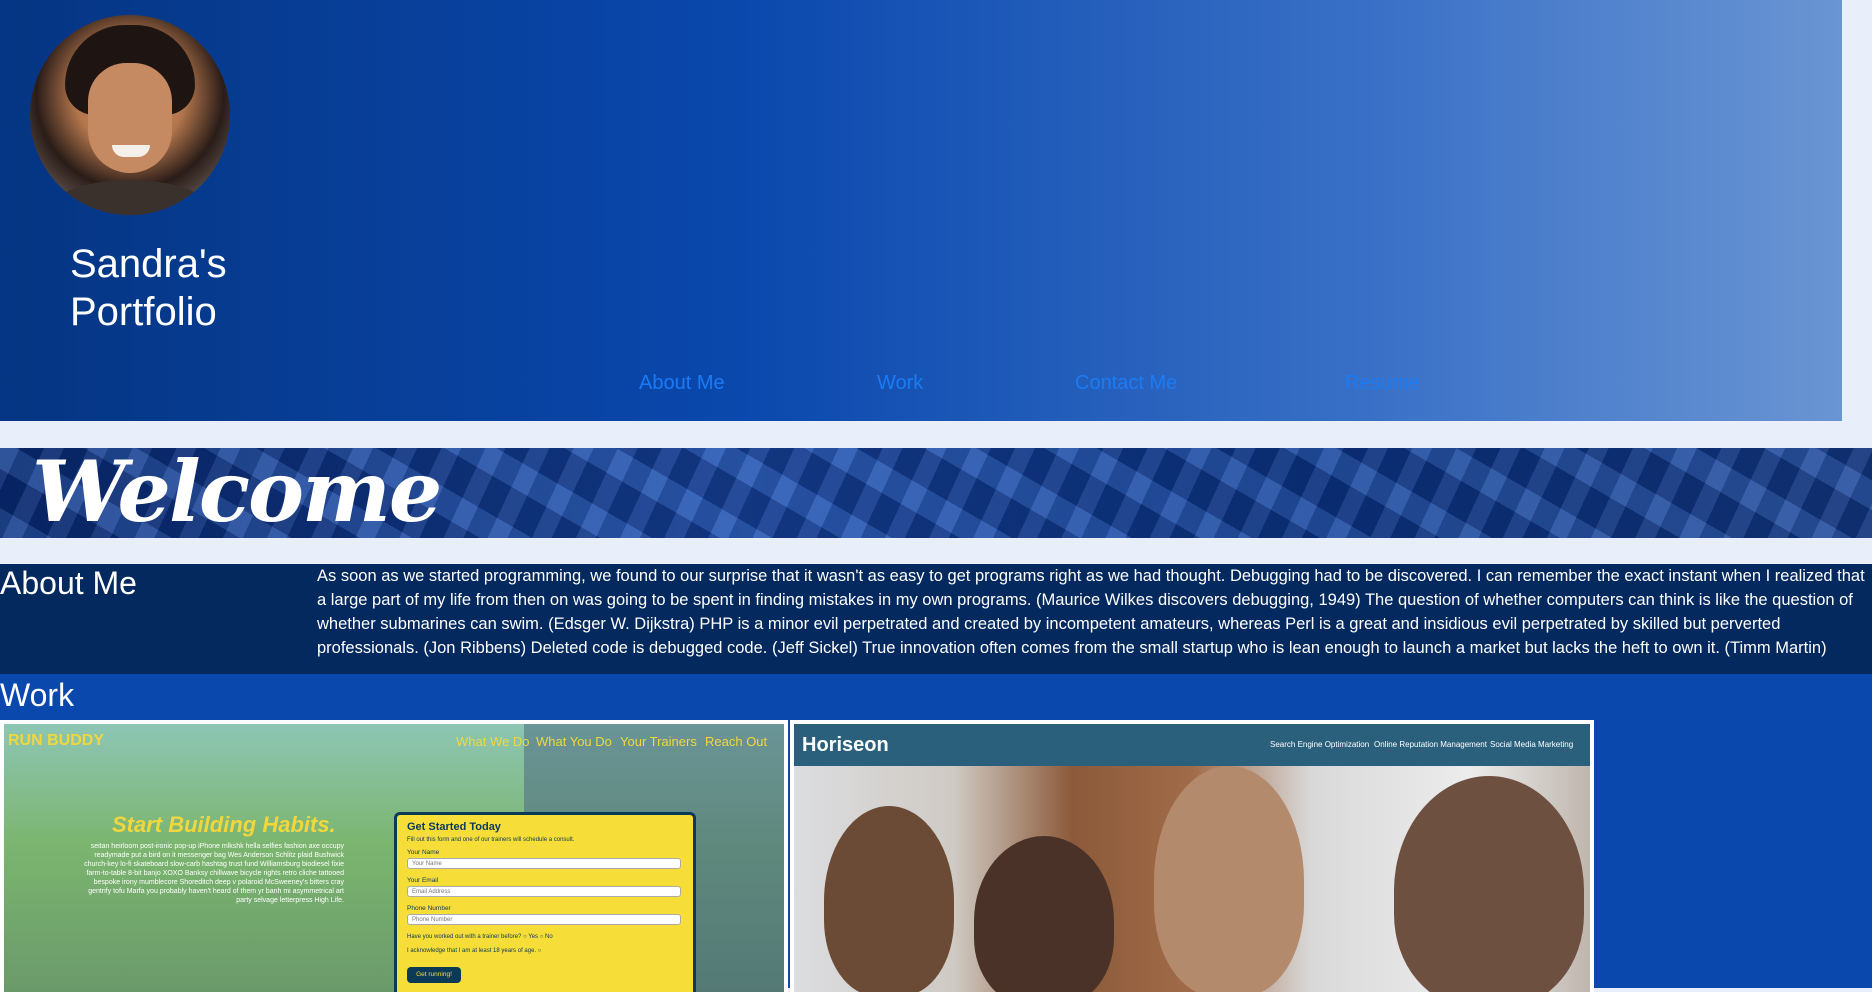 The width and height of the screenshot is (1872, 992). I want to click on rb-form-title: Get Started Today, so click(454, 827).